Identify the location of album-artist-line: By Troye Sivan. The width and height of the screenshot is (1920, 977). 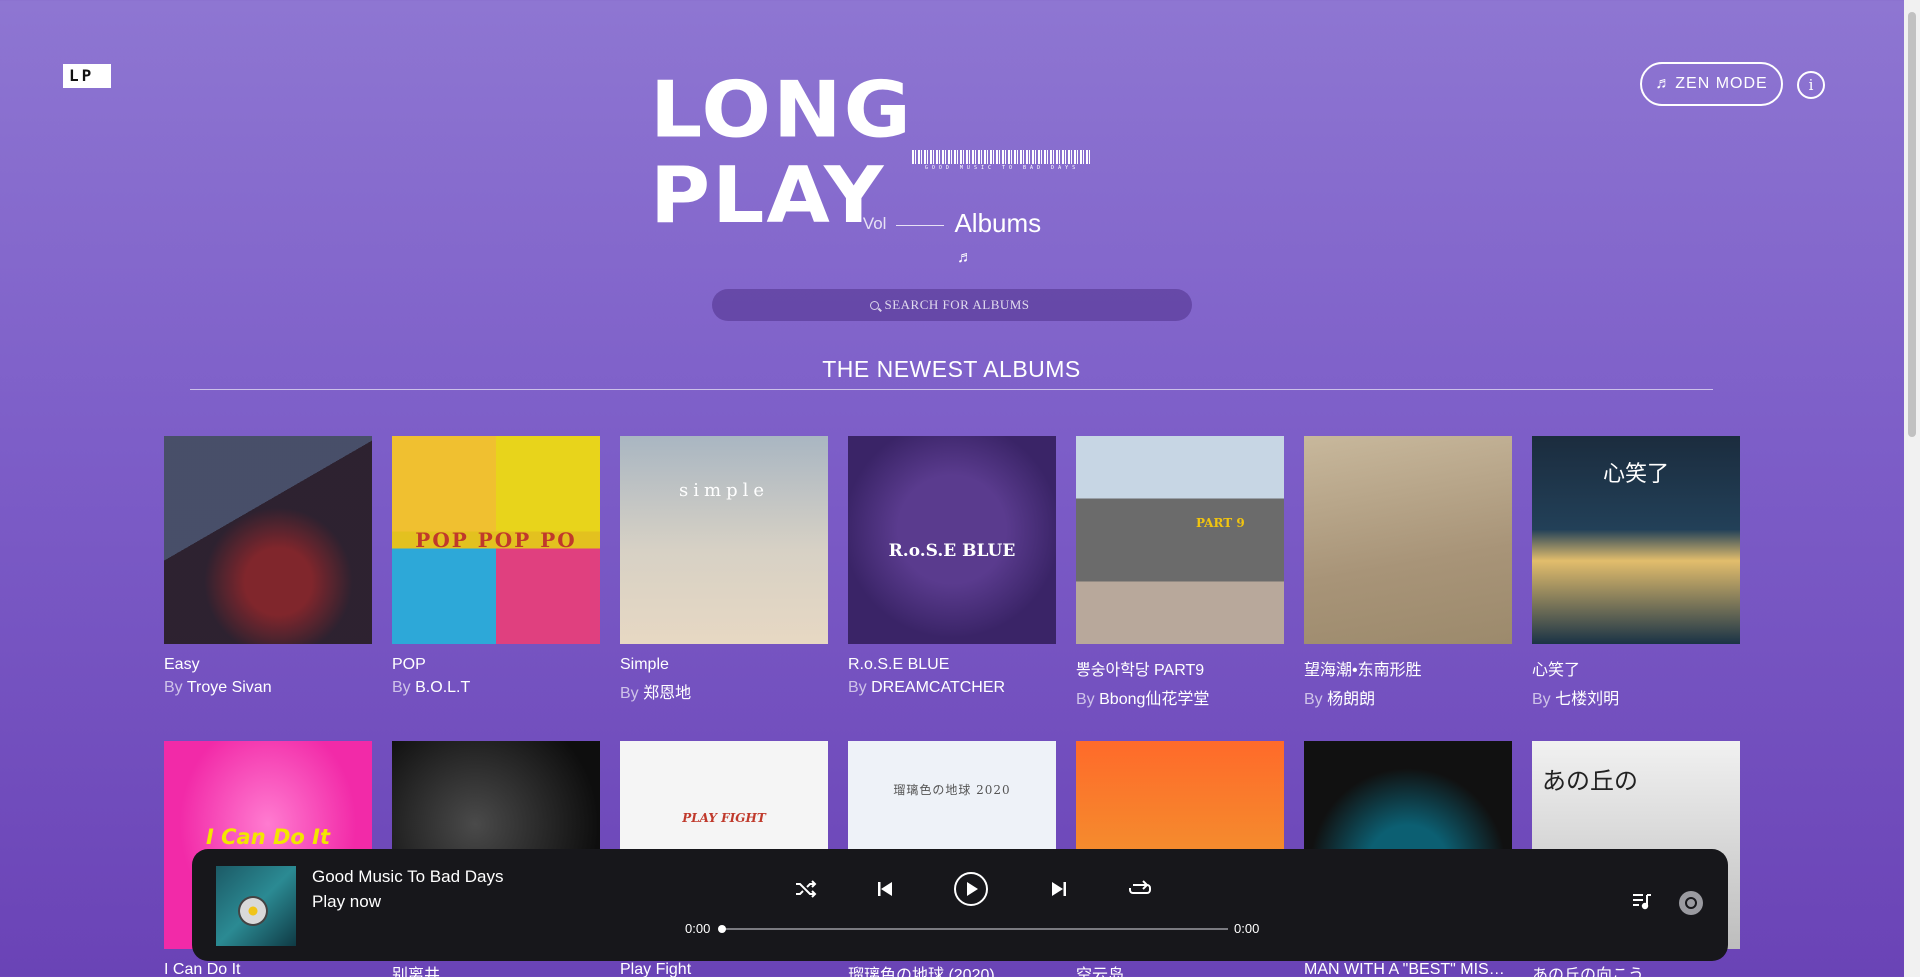
(268, 688).